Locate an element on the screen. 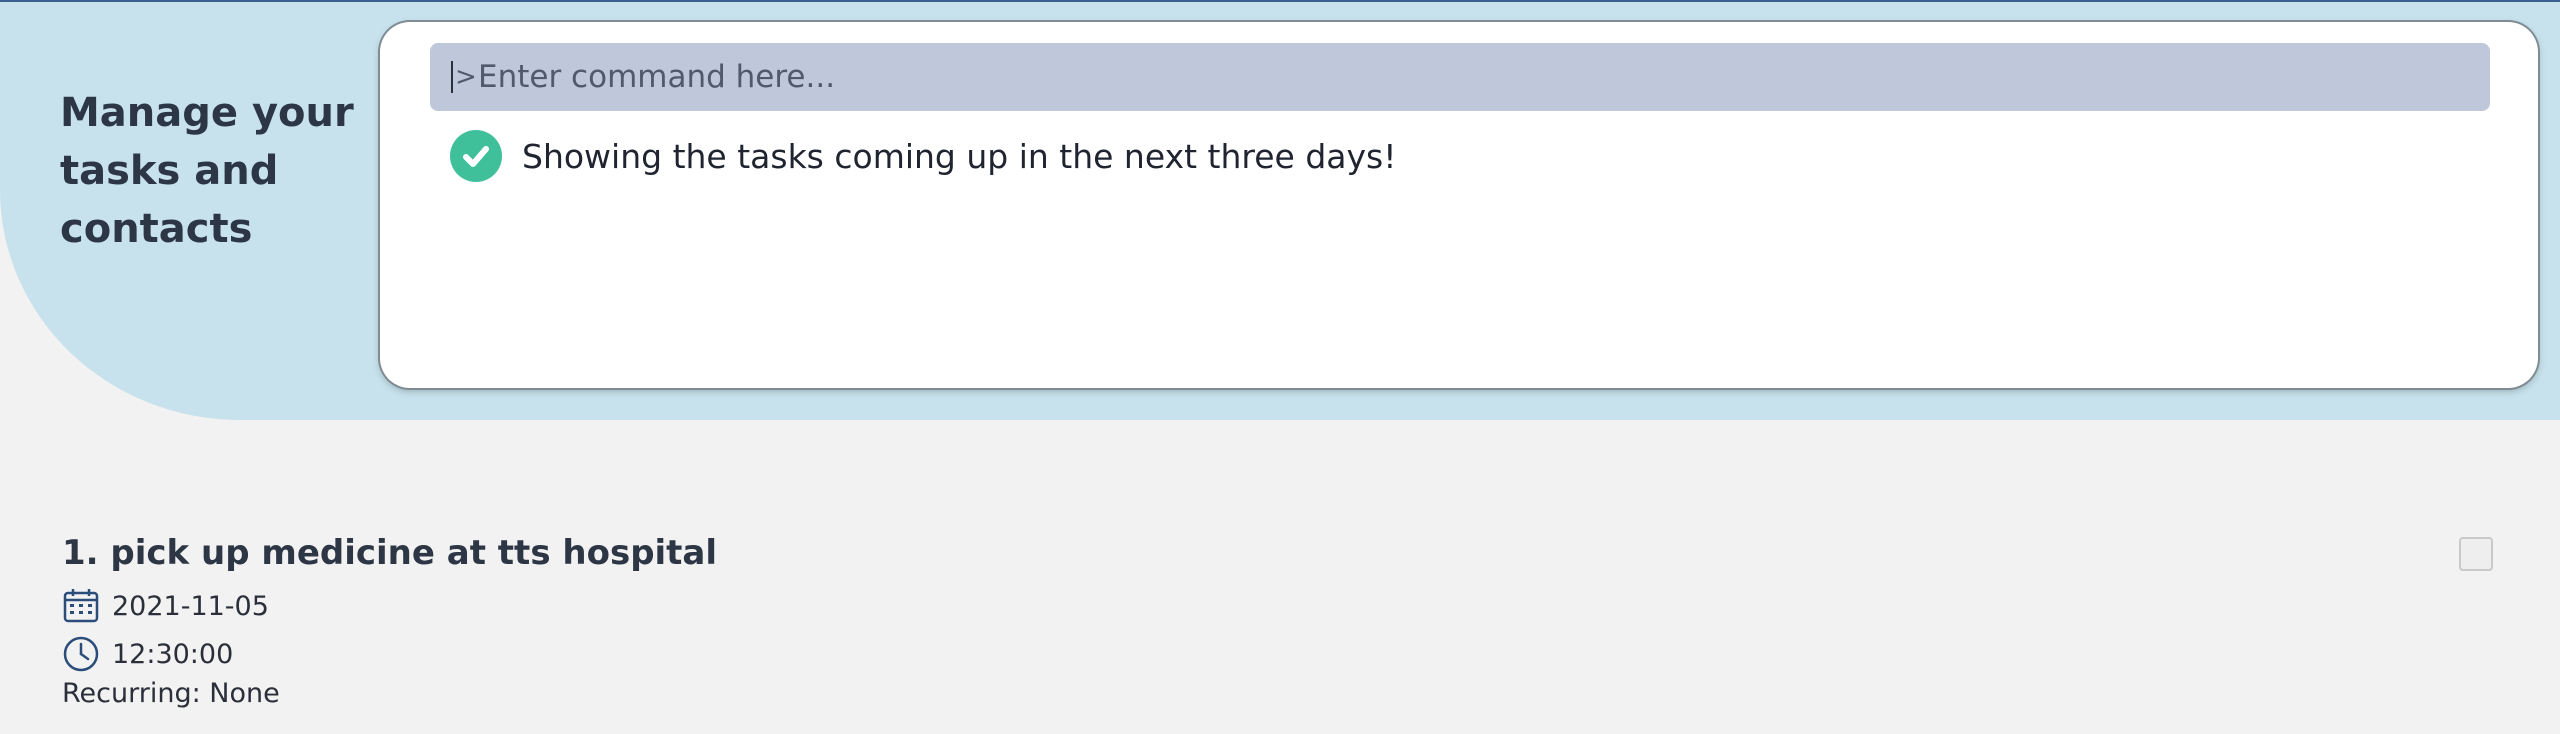  command-box: > is located at coordinates (1460, 77).